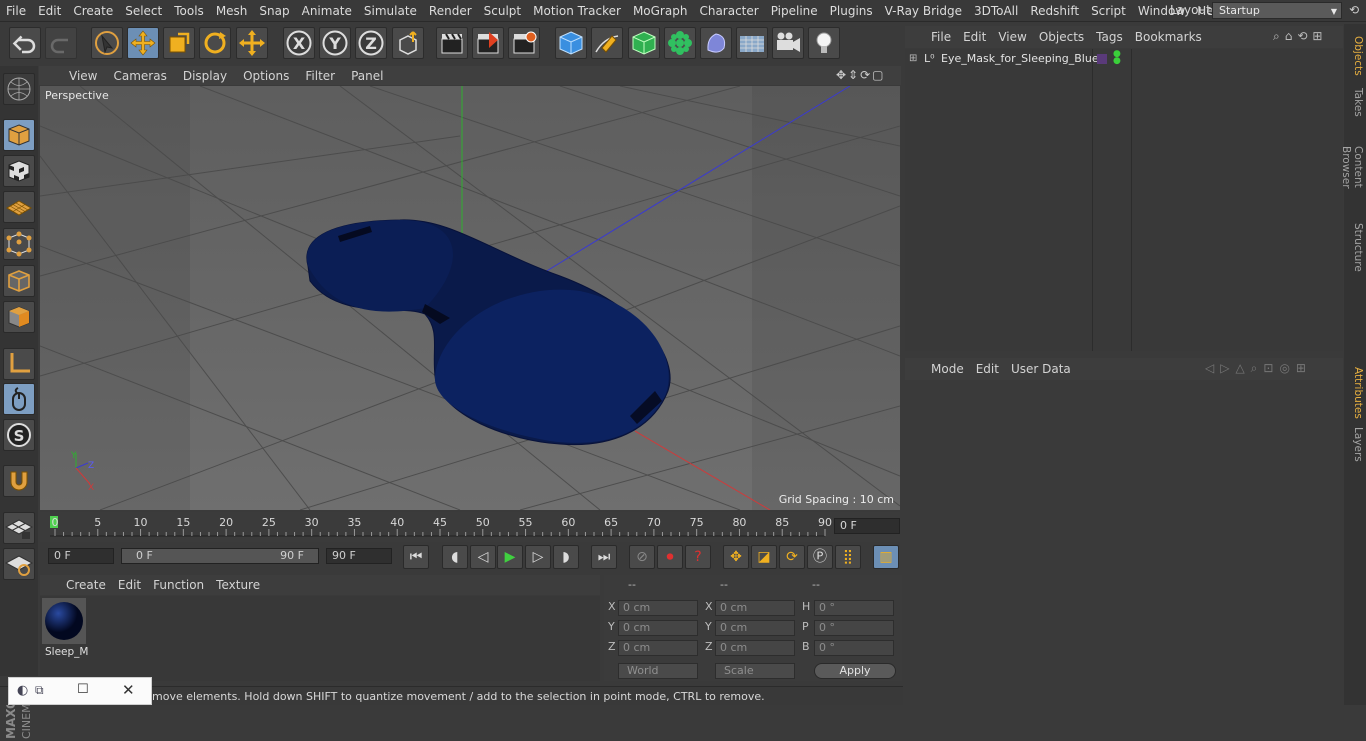 The image size is (1366, 741). Describe the element at coordinates (854, 628) in the screenshot. I see `rotation-p-field: 0 °` at that location.